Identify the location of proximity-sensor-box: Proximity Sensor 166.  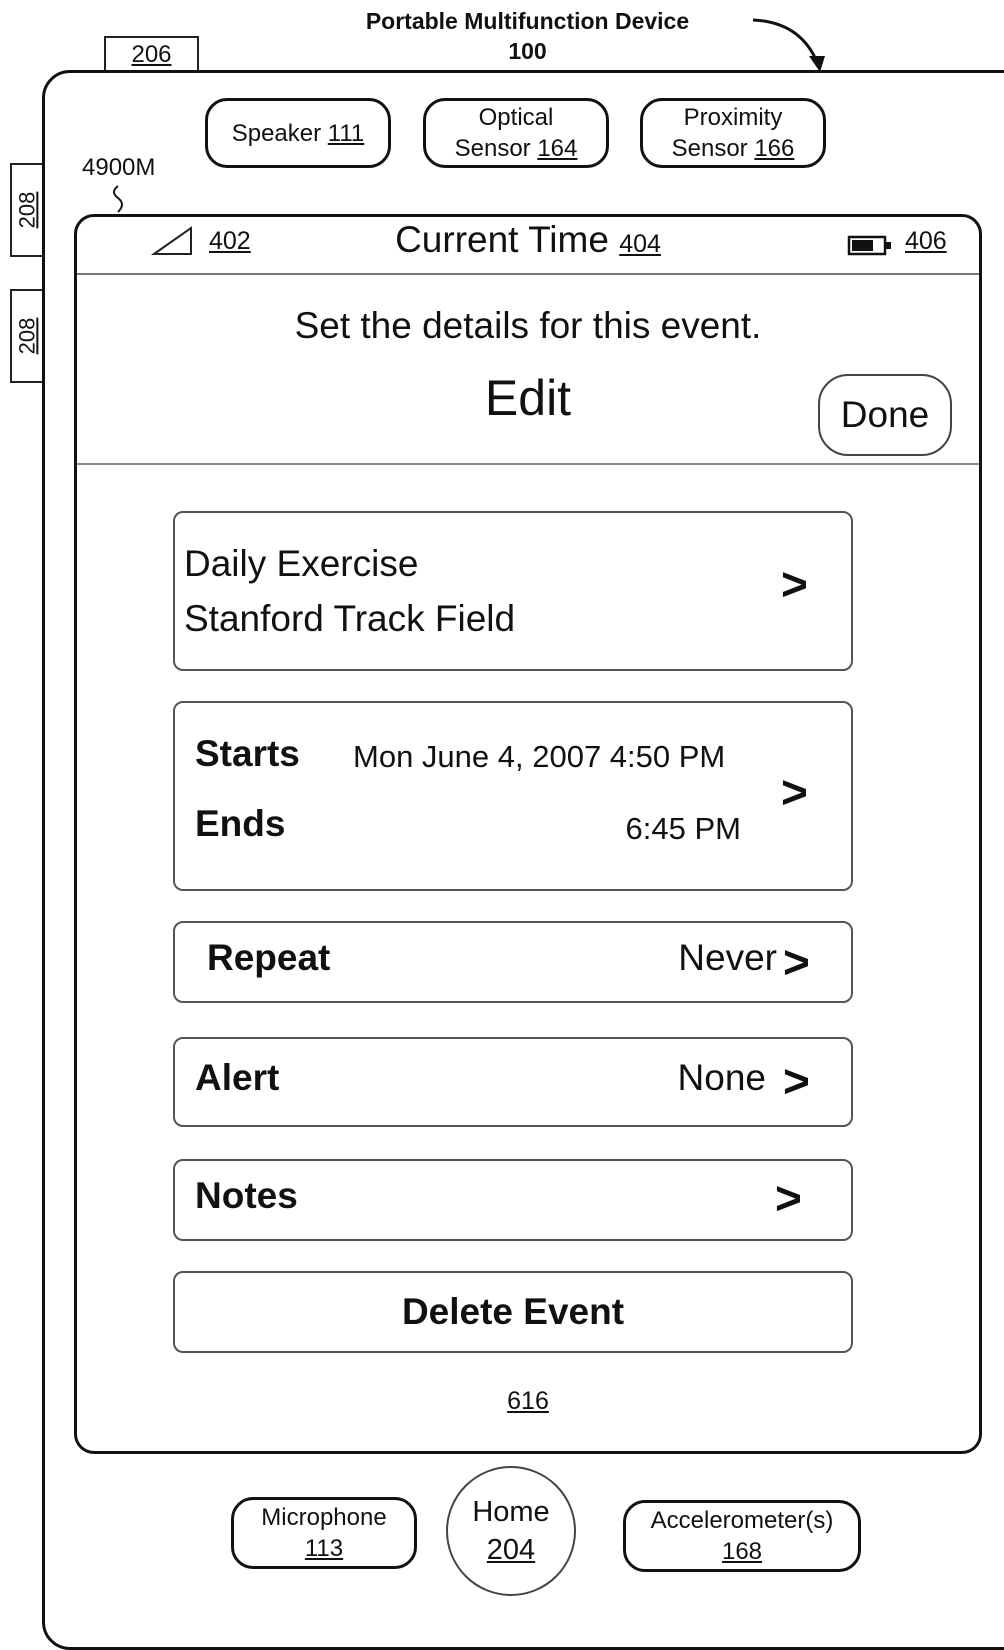
(733, 133).